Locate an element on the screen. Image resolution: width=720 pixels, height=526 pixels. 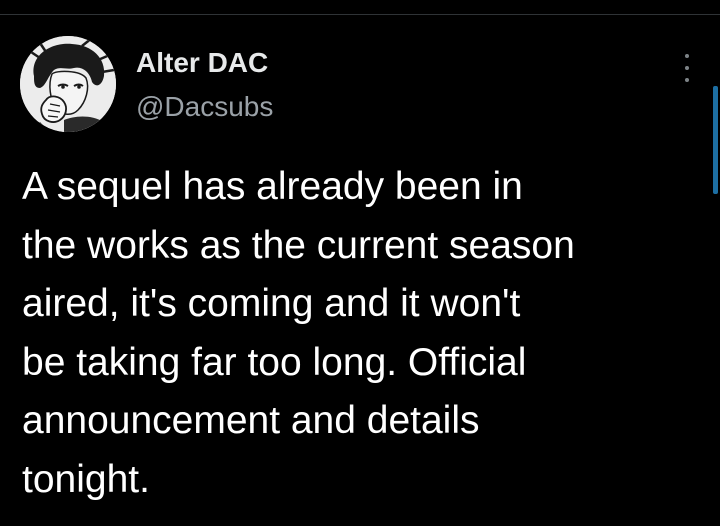
more-vertical-icon is located at coordinates (687, 68).